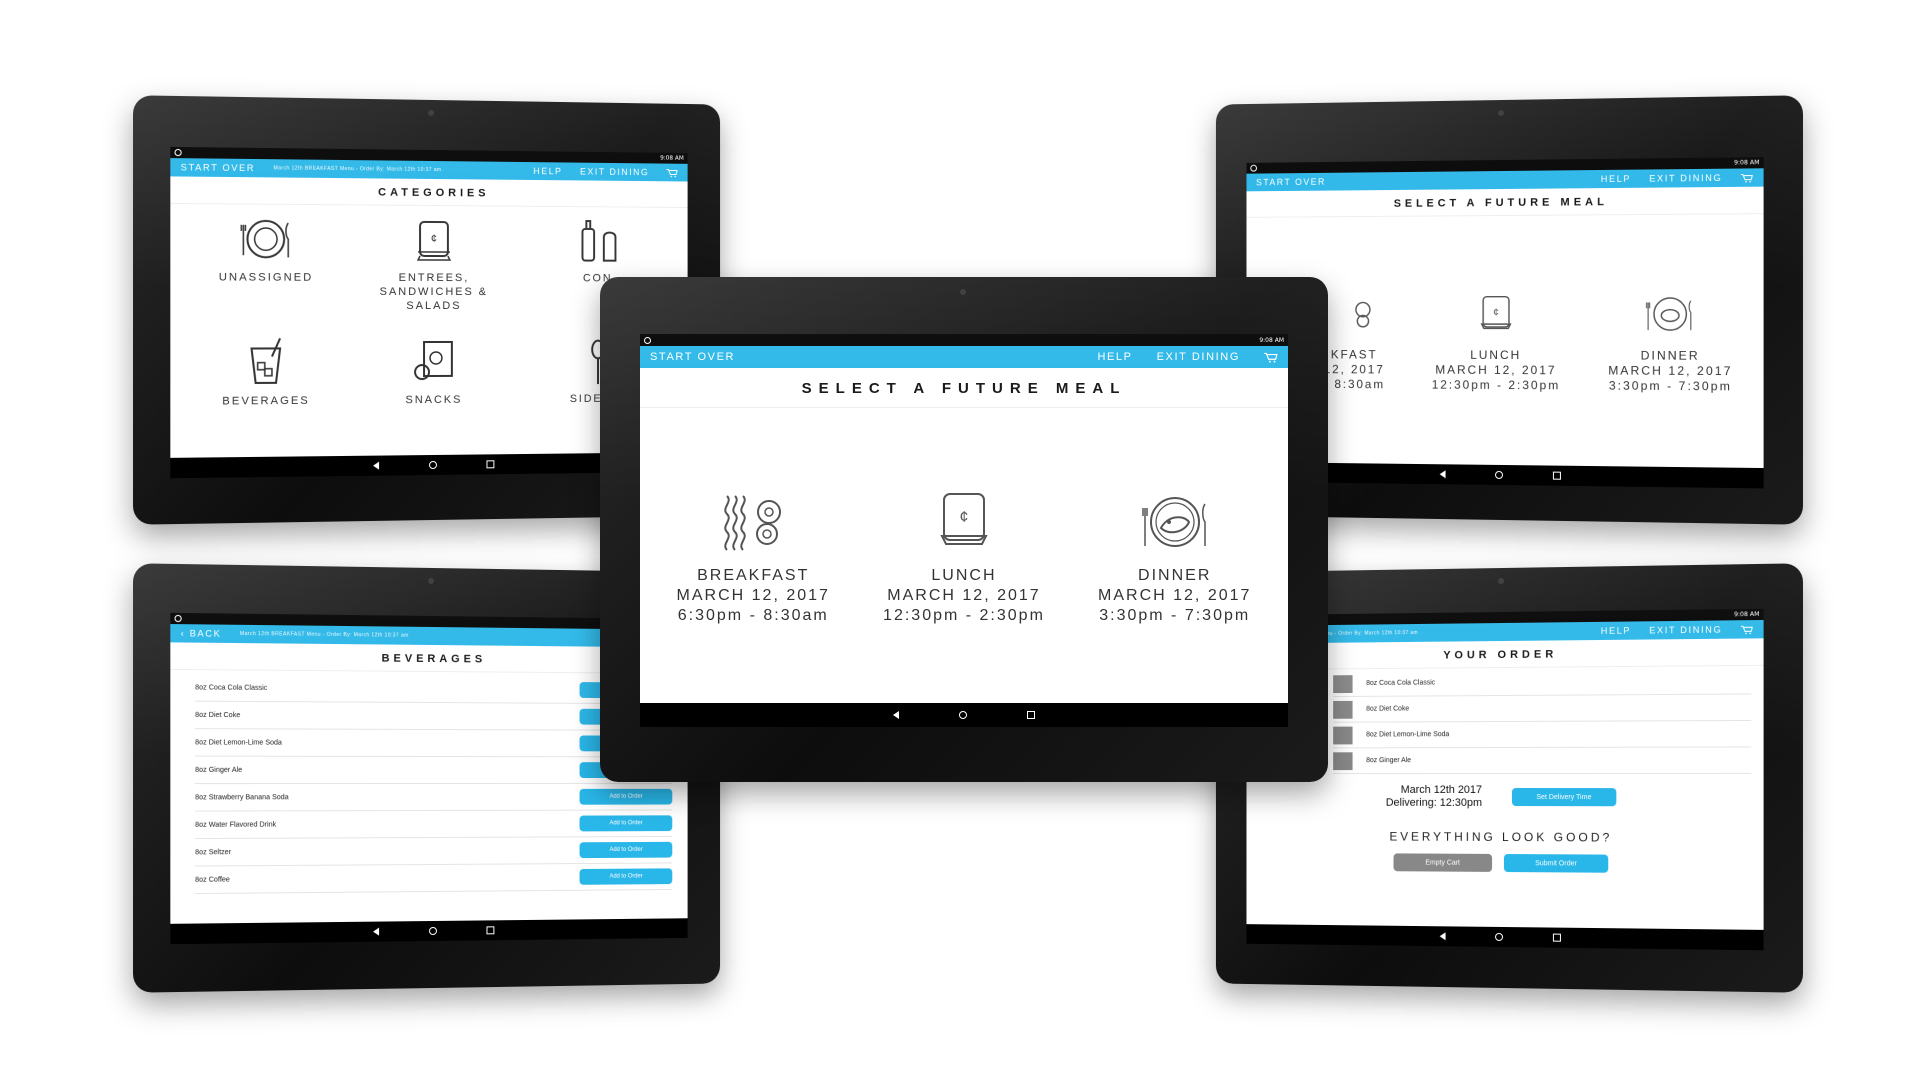 This screenshot has width=1920, height=1080. Describe the element at coordinates (428, 192) in the screenshot. I see `page-title: CATEGORIES` at that location.